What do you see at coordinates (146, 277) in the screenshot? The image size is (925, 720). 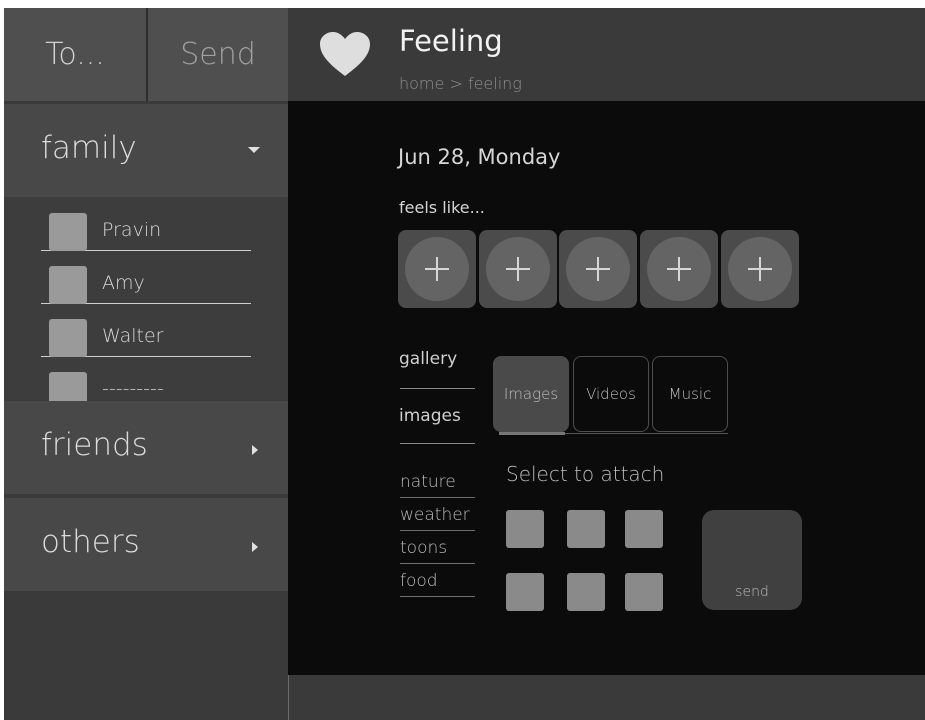 I see `contact-item: Amy` at bounding box center [146, 277].